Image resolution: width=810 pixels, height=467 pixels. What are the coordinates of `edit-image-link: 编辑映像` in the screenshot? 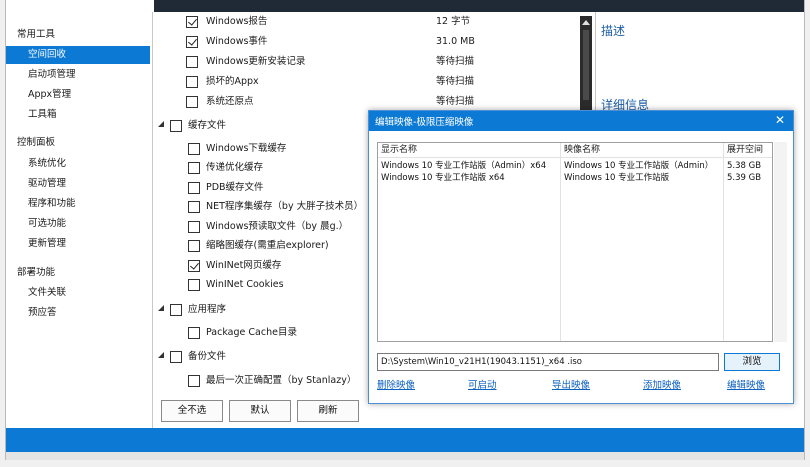 It's located at (746, 384).